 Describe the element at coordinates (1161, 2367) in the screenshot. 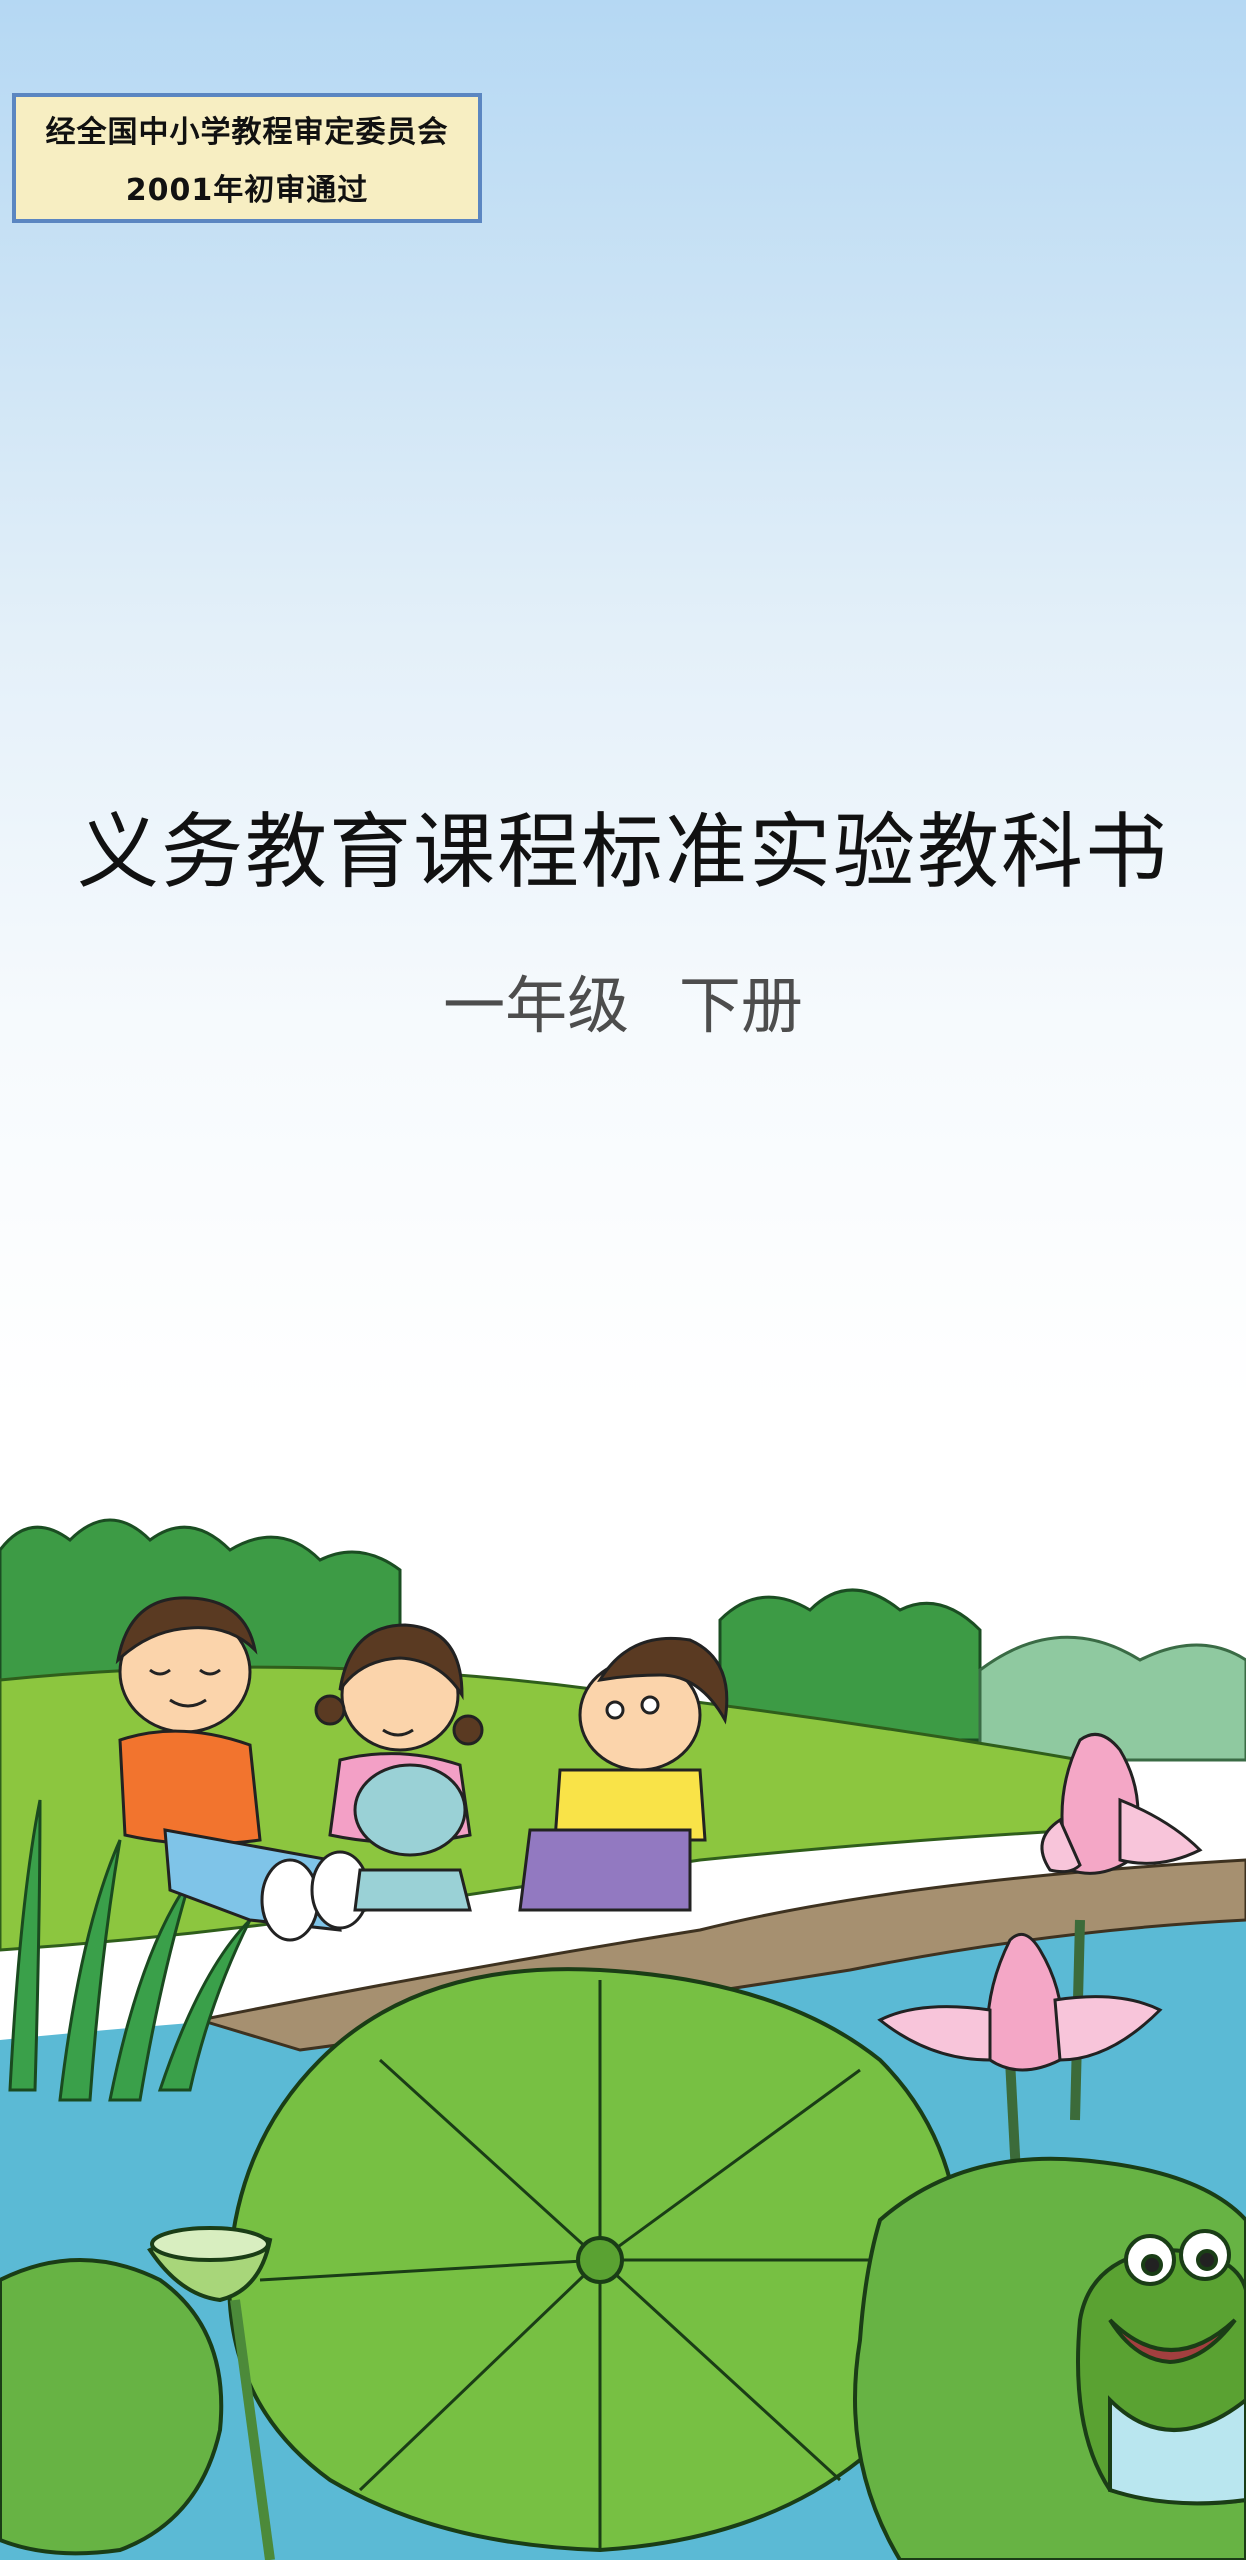

I see `frog-icon` at that location.